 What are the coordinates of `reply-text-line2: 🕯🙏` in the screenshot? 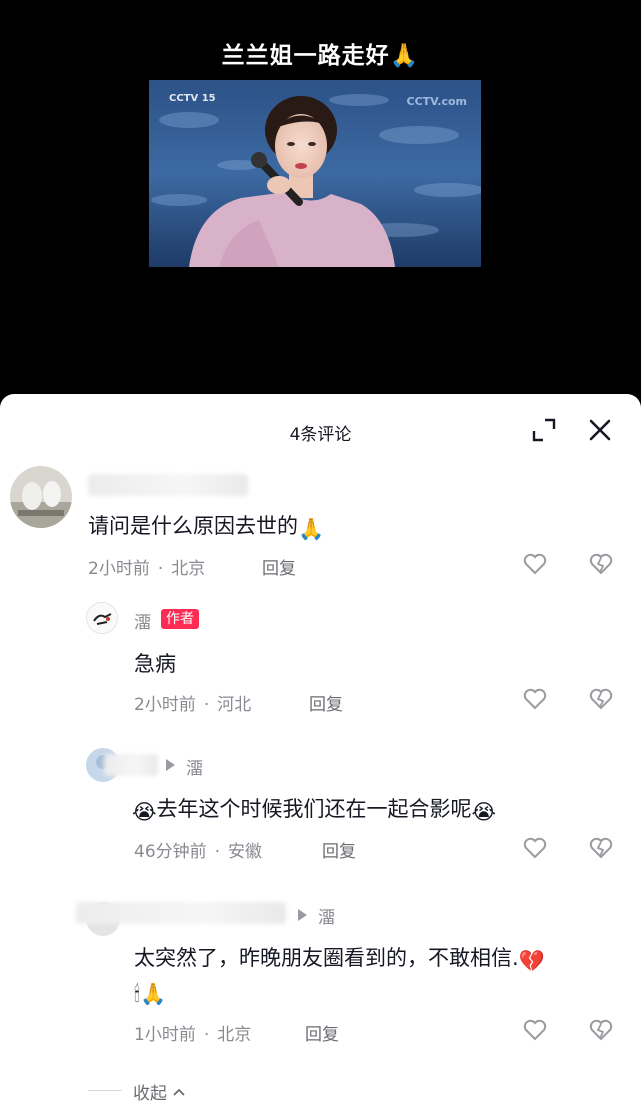 It's located at (150, 993).